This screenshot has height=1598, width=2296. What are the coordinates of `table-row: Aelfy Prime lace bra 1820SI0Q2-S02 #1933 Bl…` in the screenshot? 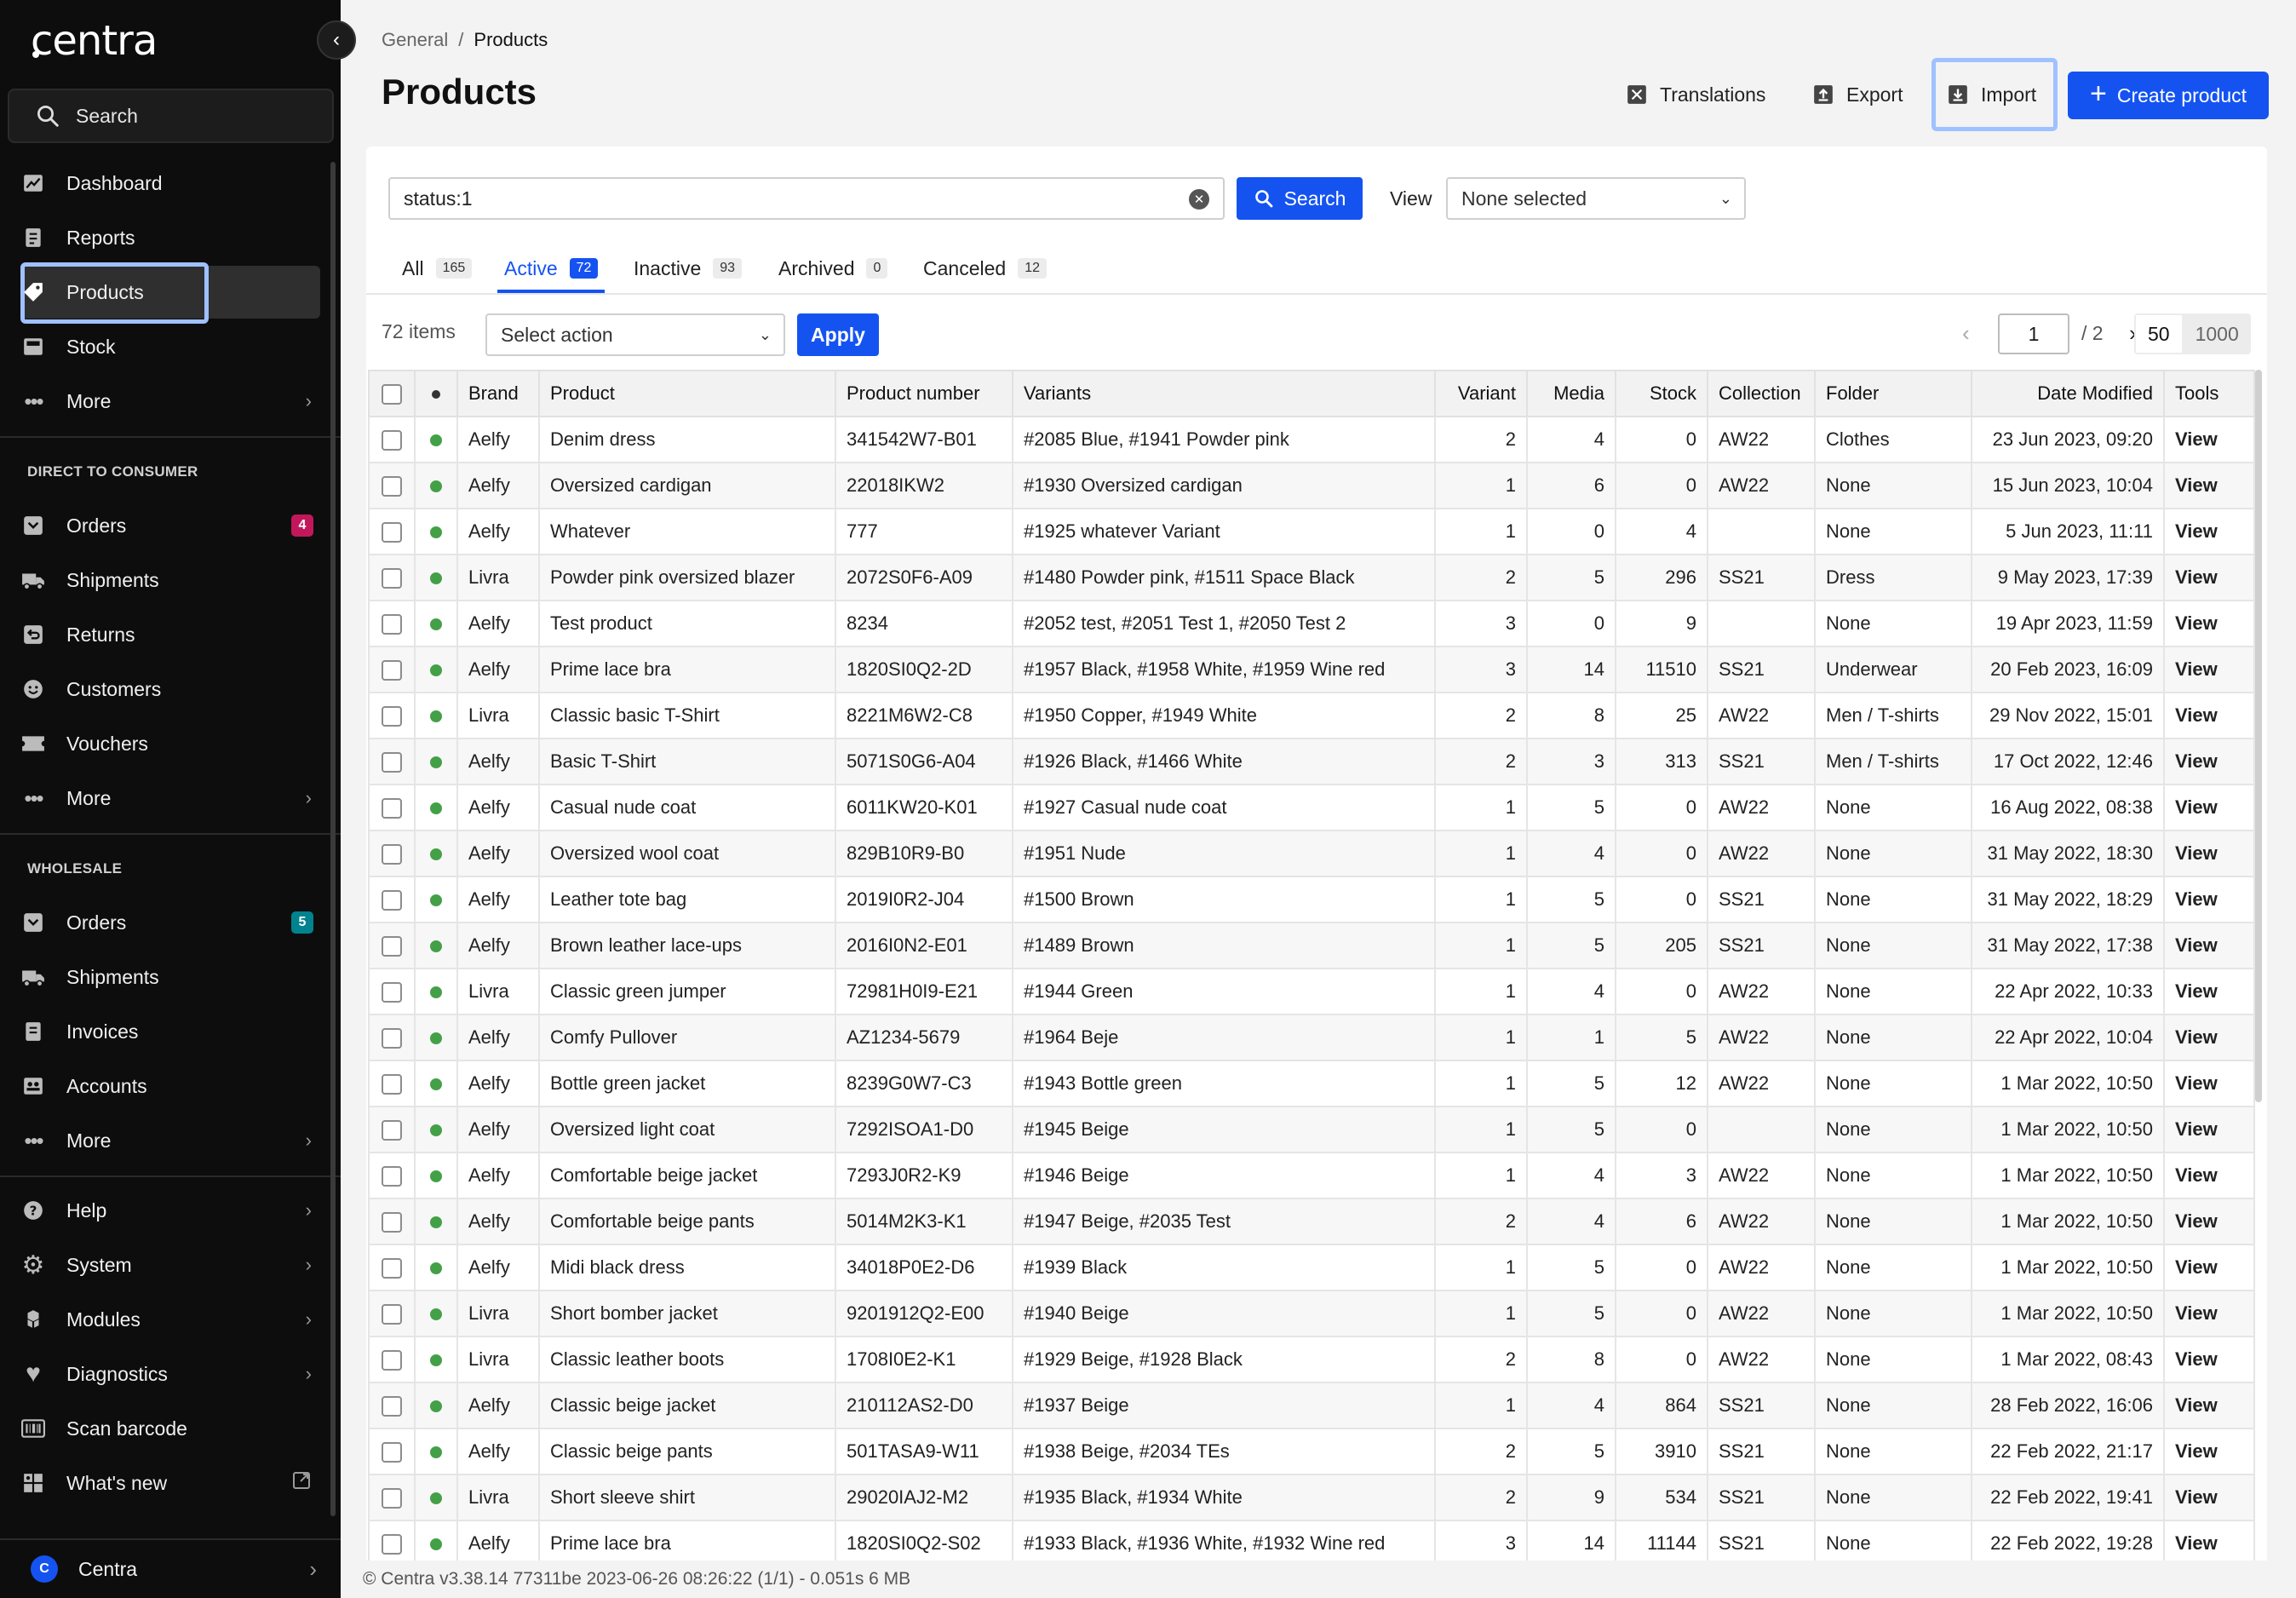 It's located at (1311, 1540).